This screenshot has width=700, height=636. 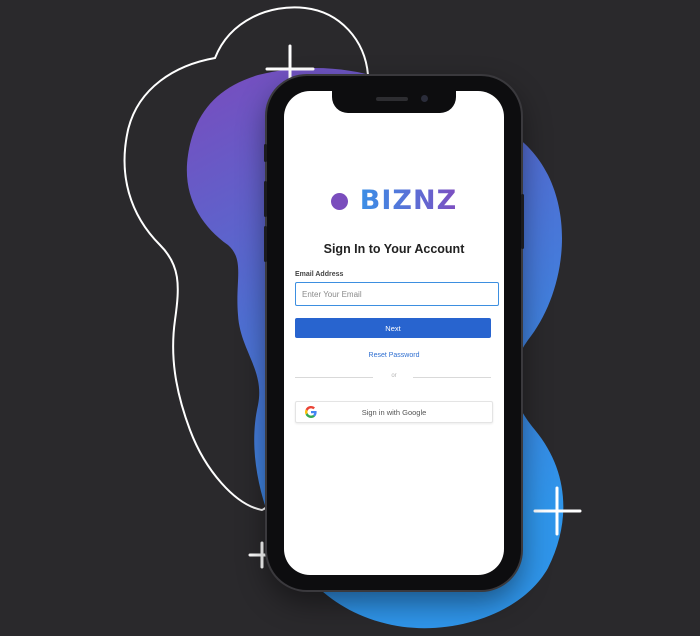 I want to click on silent-switch, so click(x=265, y=153).